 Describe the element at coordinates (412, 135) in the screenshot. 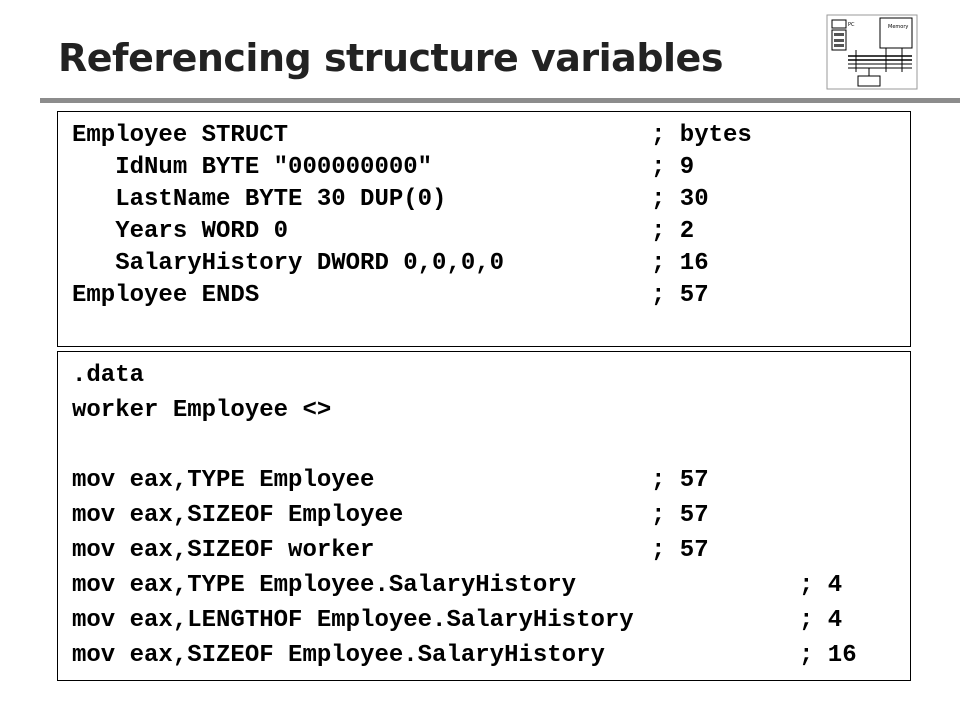

I see `code-line: Employee STRUCT; bytes` at that location.